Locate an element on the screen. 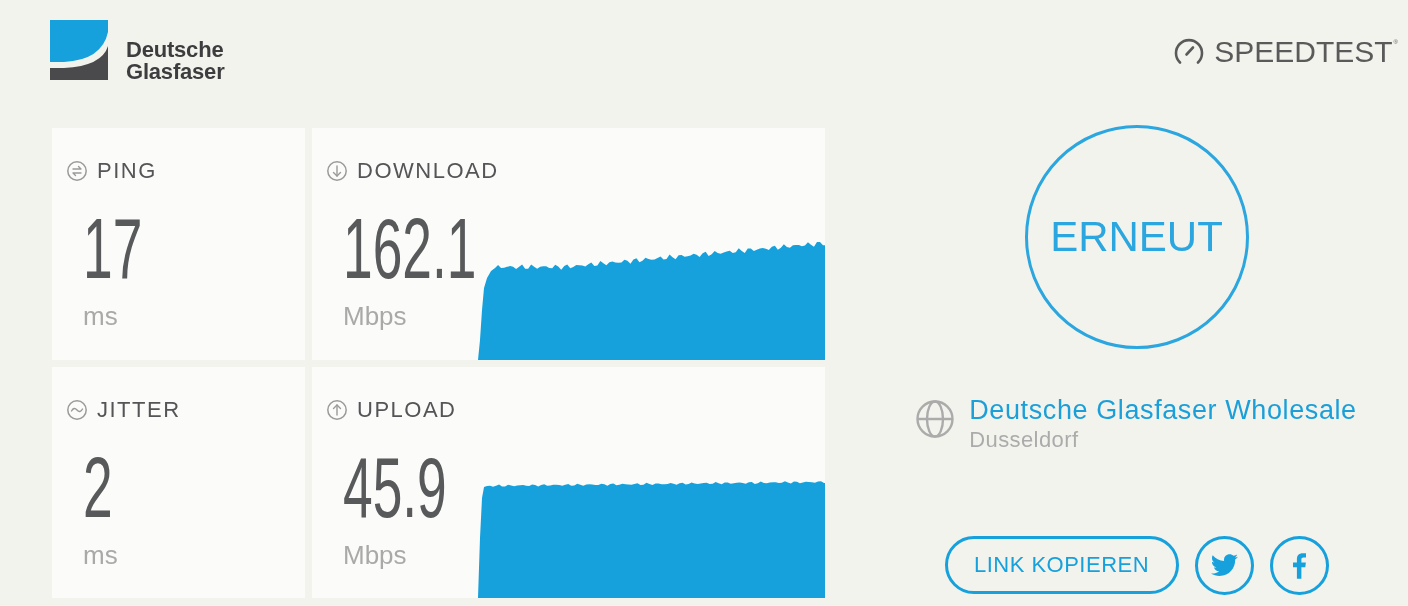 This screenshot has height=606, width=1408. metric-label: UPLOAD is located at coordinates (407, 410).